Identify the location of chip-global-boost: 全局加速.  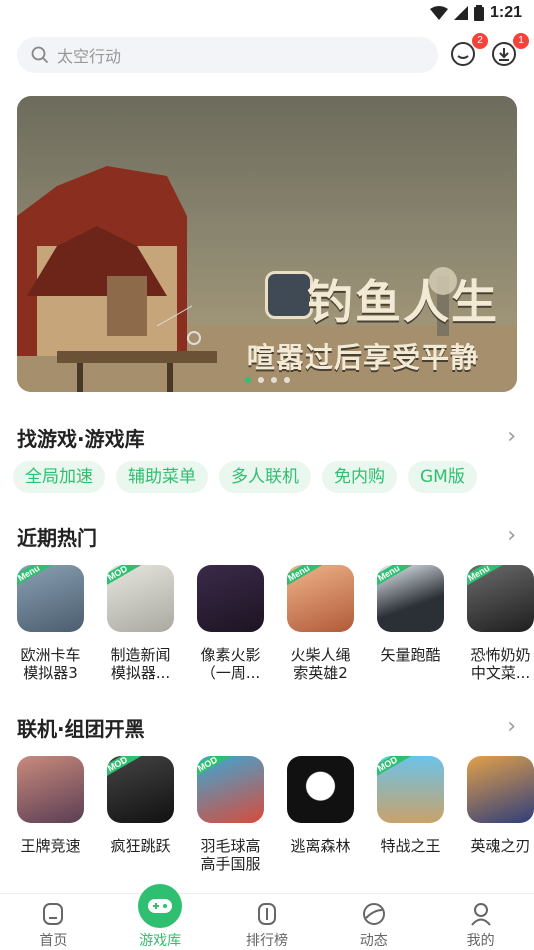
(59, 477).